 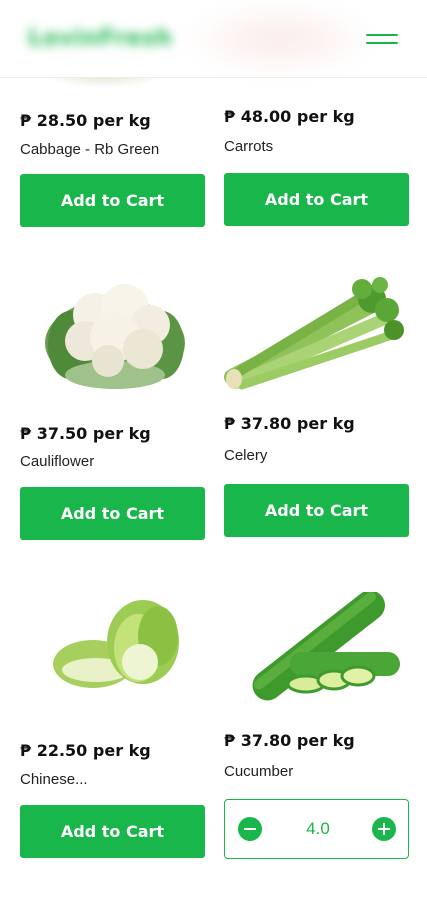 I want to click on celery-image, so click(x=314, y=335).